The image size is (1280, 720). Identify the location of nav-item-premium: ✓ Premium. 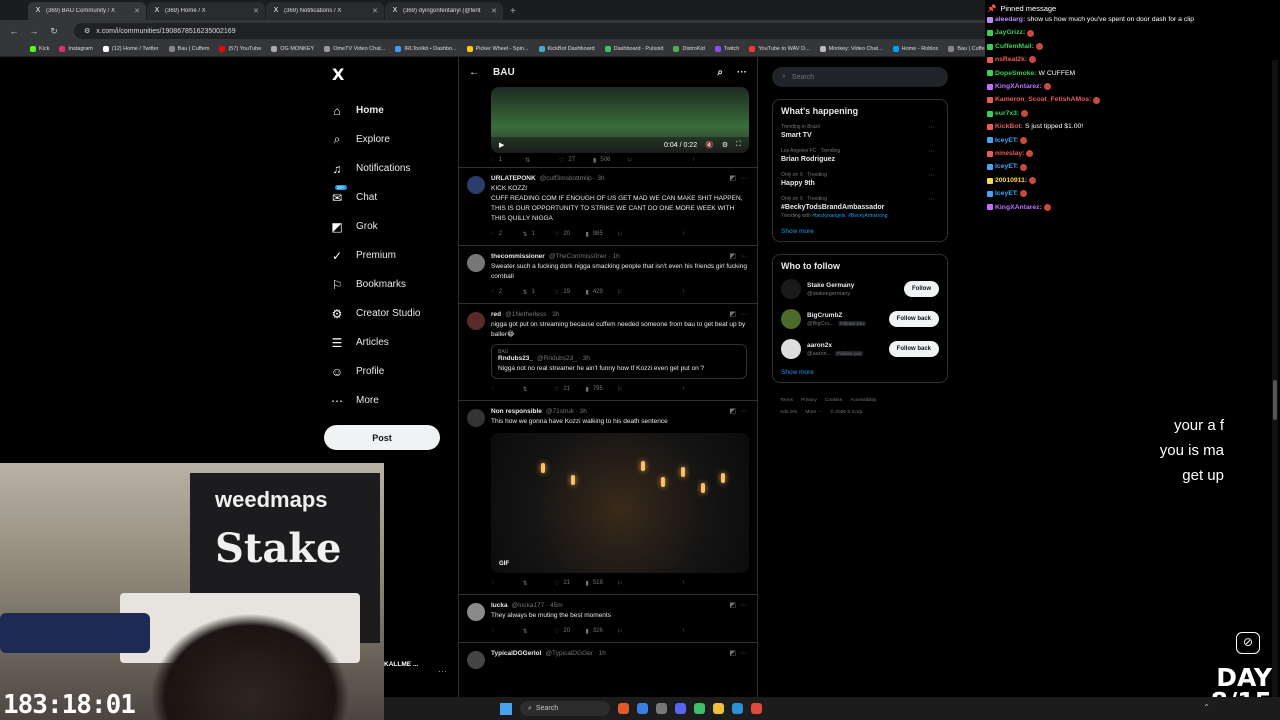
(384, 255).